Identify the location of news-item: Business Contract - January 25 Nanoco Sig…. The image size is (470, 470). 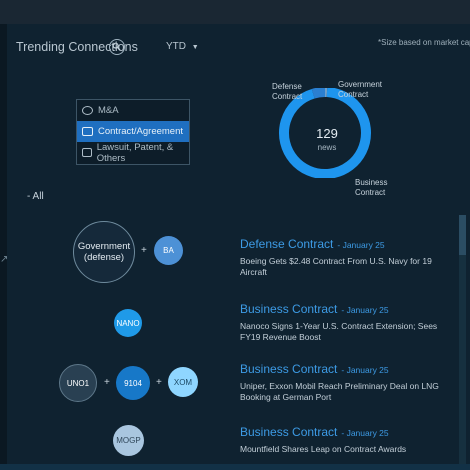
(345, 321).